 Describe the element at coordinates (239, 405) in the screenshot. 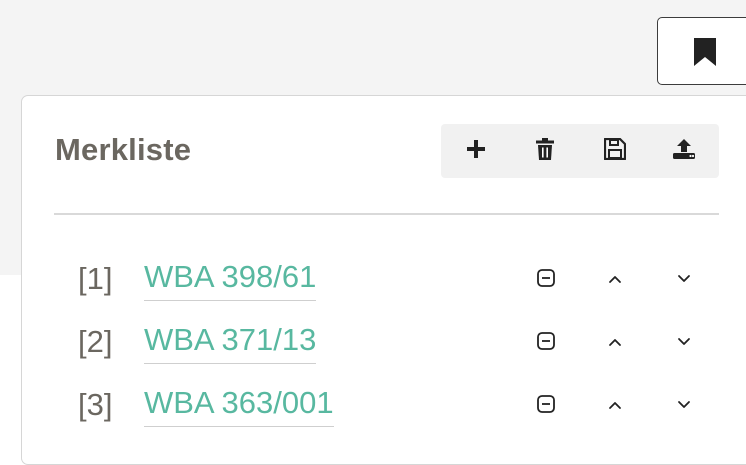

I see `item-link: WBA 363/001` at that location.